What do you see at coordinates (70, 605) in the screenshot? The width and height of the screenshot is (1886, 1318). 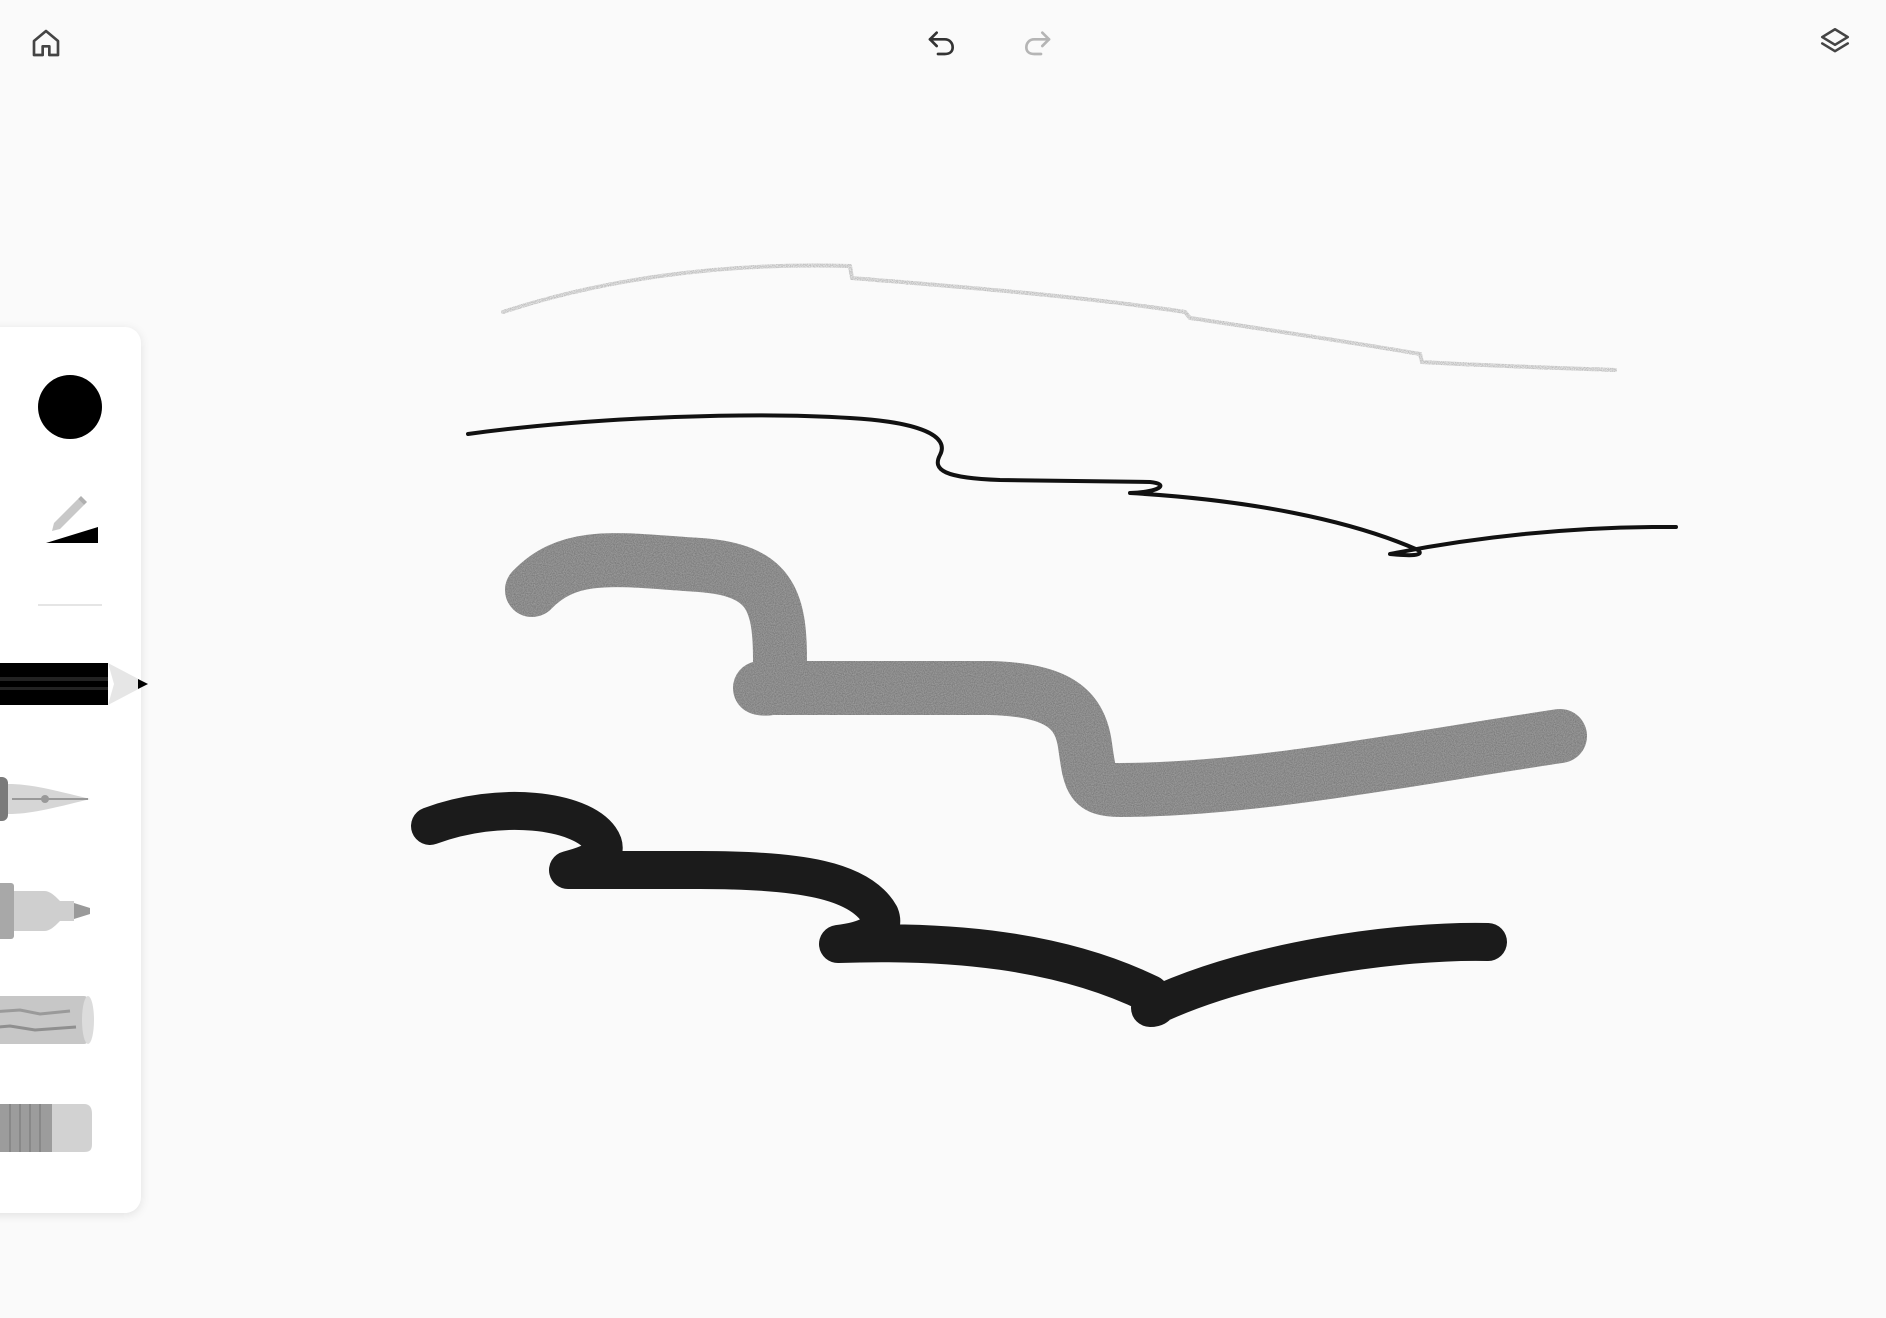 I see `toolbar-divider` at bounding box center [70, 605].